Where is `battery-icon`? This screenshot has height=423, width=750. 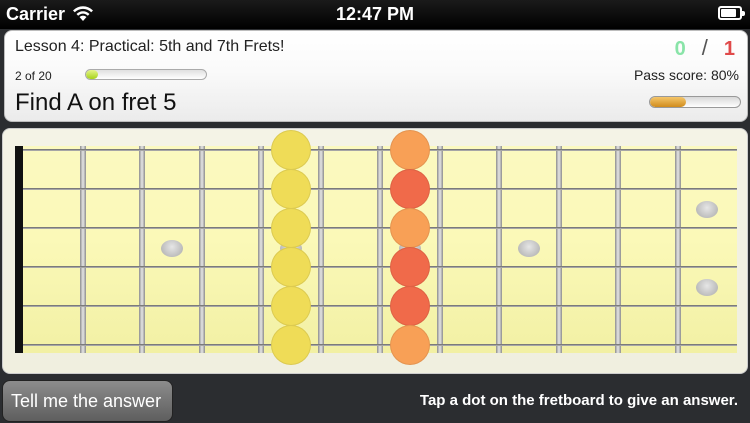 battery-icon is located at coordinates (731, 13).